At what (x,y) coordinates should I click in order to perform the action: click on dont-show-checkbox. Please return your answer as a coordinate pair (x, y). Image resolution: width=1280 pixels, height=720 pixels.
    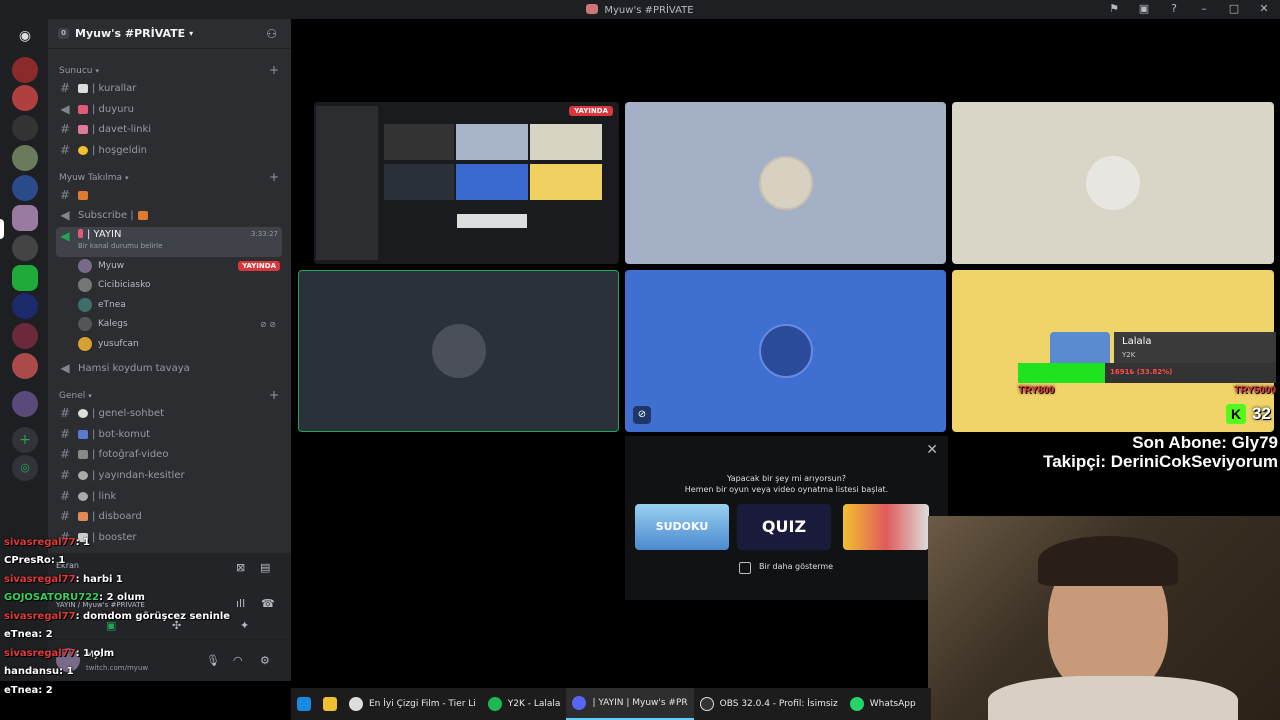
    Looking at the image, I should click on (745, 568).